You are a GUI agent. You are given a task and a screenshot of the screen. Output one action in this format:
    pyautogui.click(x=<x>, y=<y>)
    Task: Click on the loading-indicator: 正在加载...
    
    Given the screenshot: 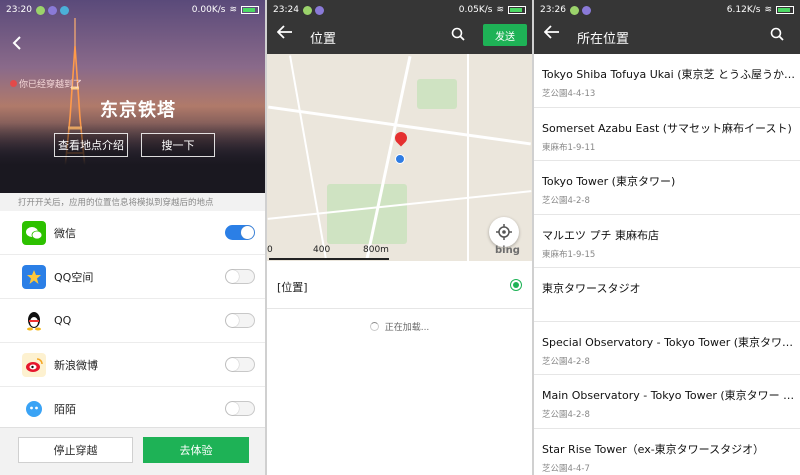 What is the action you would take?
    pyautogui.click(x=399, y=326)
    